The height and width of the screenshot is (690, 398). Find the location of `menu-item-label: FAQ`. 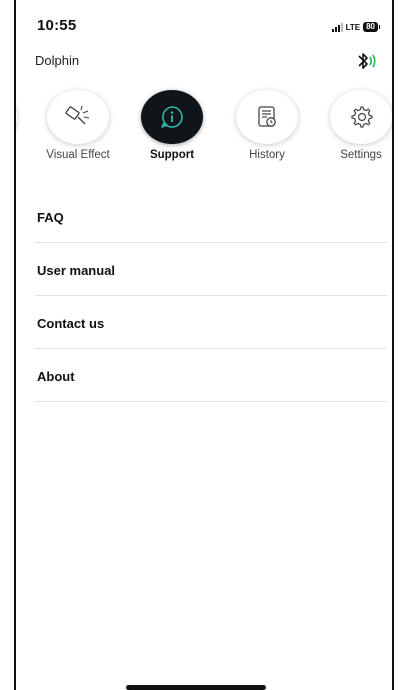

menu-item-label: FAQ is located at coordinates (50, 217).